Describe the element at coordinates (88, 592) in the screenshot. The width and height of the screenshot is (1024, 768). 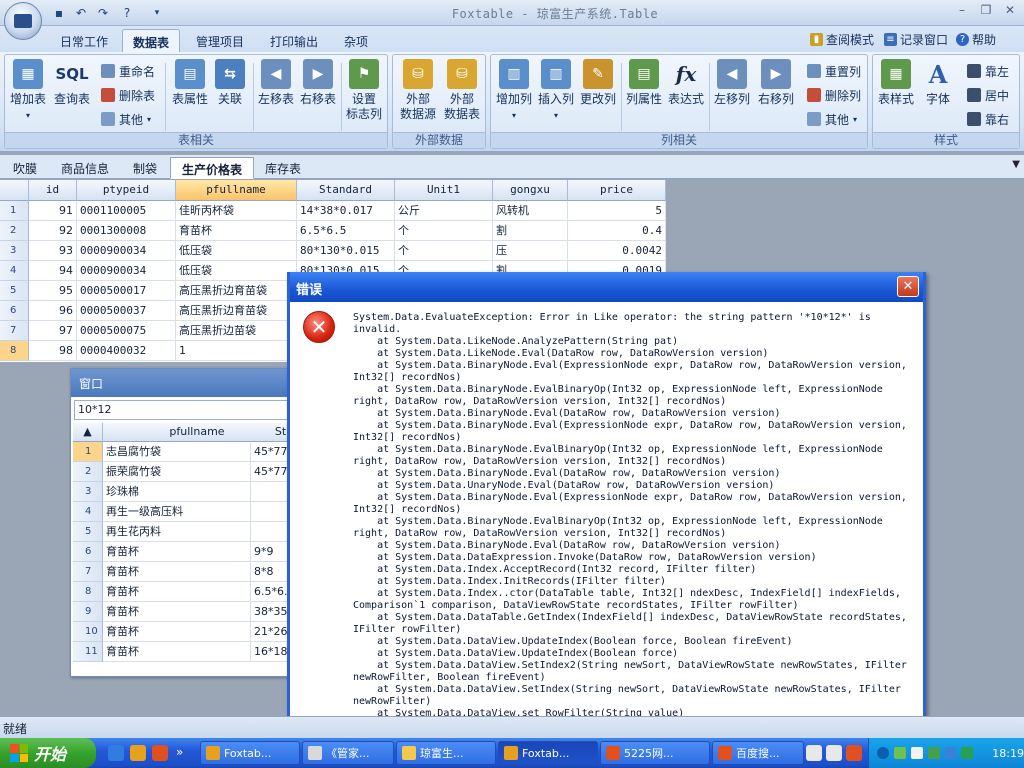
I see `sub-row-header: 8` at that location.